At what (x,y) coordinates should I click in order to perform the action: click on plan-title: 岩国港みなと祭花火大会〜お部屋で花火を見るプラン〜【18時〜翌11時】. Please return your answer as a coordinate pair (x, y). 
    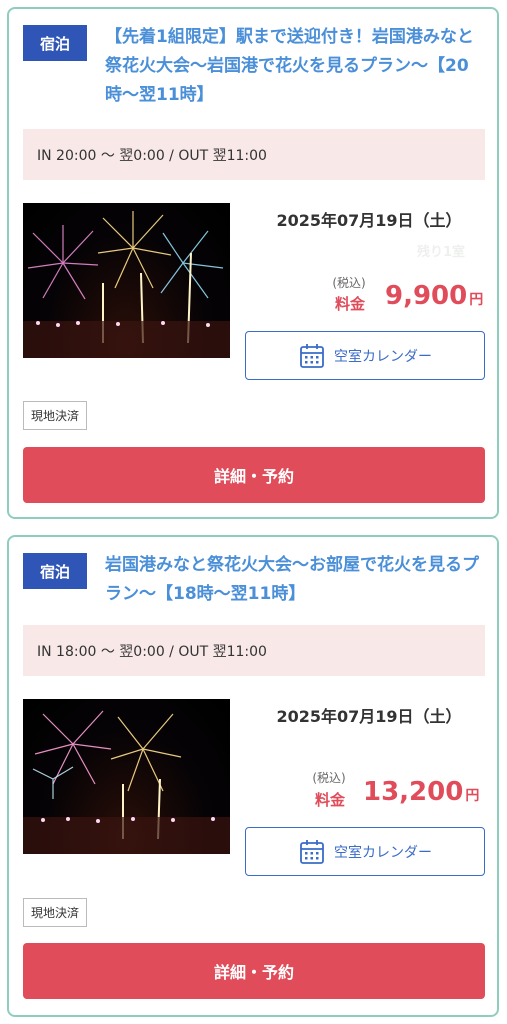
    Looking at the image, I should click on (296, 580).